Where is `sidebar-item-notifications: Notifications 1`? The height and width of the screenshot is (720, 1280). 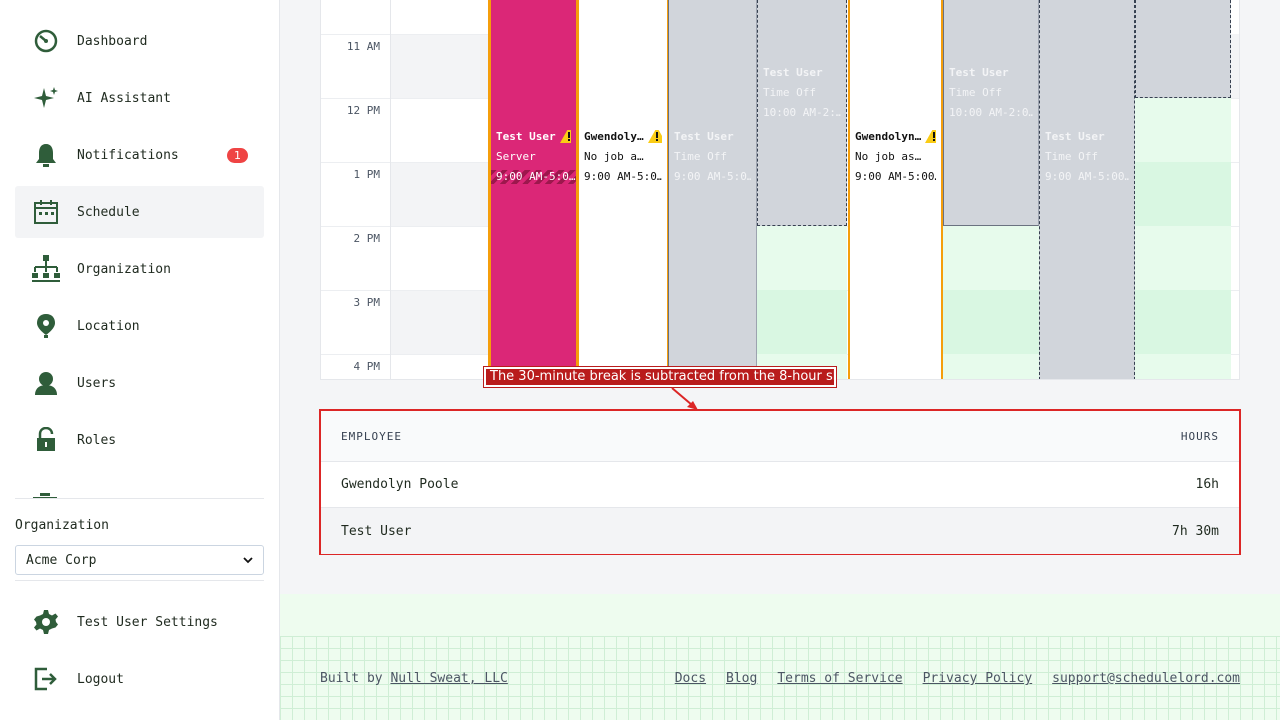
sidebar-item-notifications: Notifications 1 is located at coordinates (139, 155).